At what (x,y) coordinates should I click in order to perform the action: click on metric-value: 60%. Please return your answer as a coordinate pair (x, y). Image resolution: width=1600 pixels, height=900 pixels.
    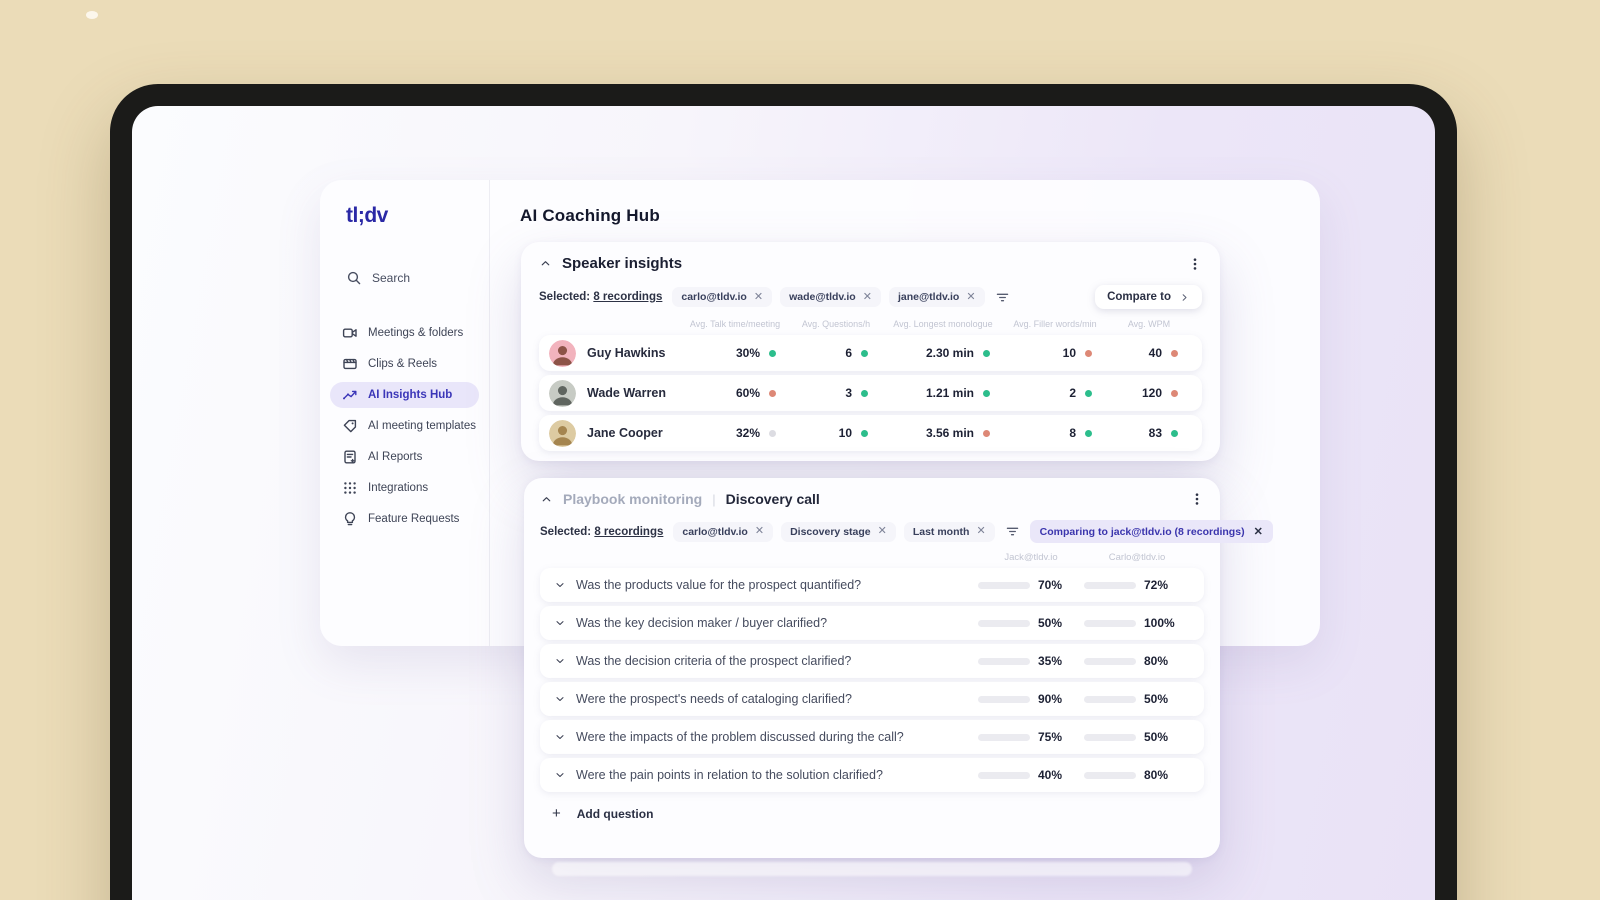
    Looking at the image, I should click on (747, 393).